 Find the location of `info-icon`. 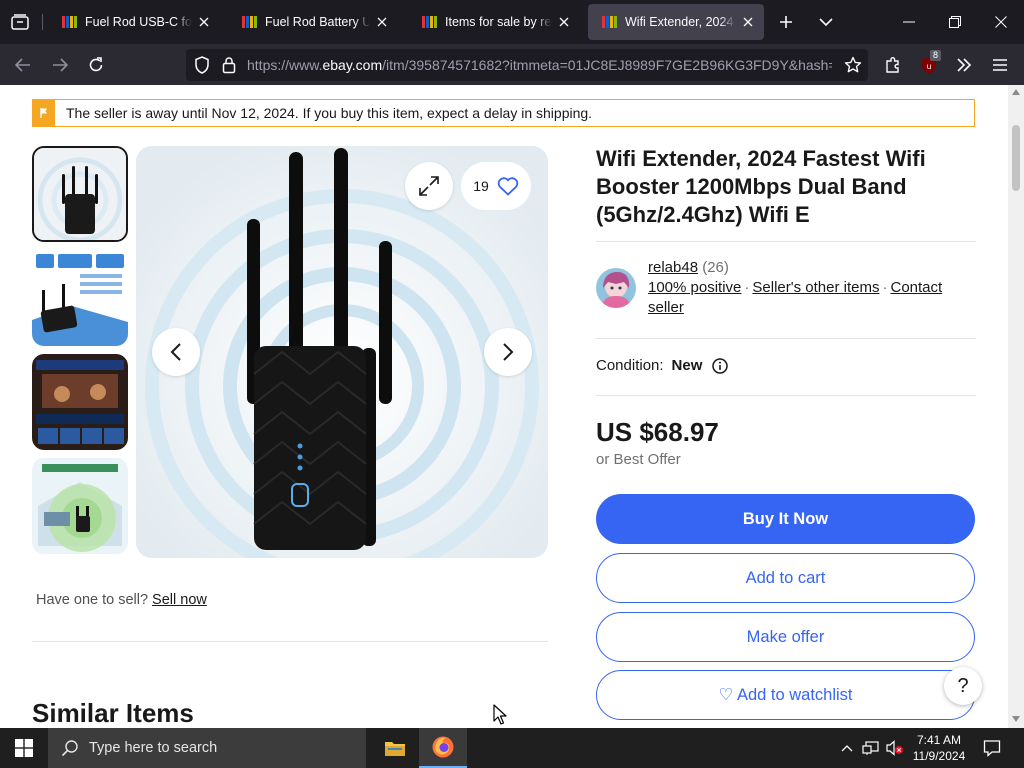

info-icon is located at coordinates (720, 365).